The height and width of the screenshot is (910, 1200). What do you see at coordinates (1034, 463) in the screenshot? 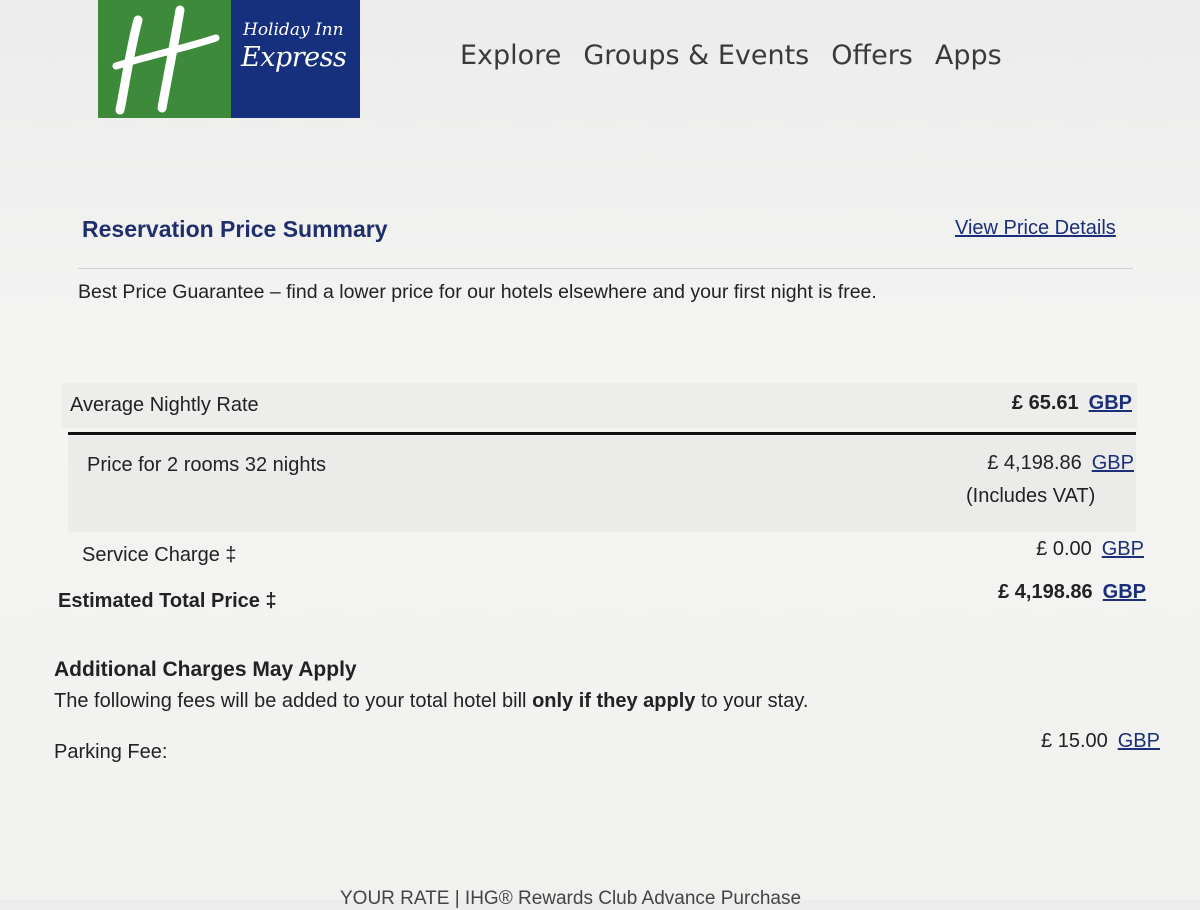
I see `price-amount: £ 4,198.86` at bounding box center [1034, 463].